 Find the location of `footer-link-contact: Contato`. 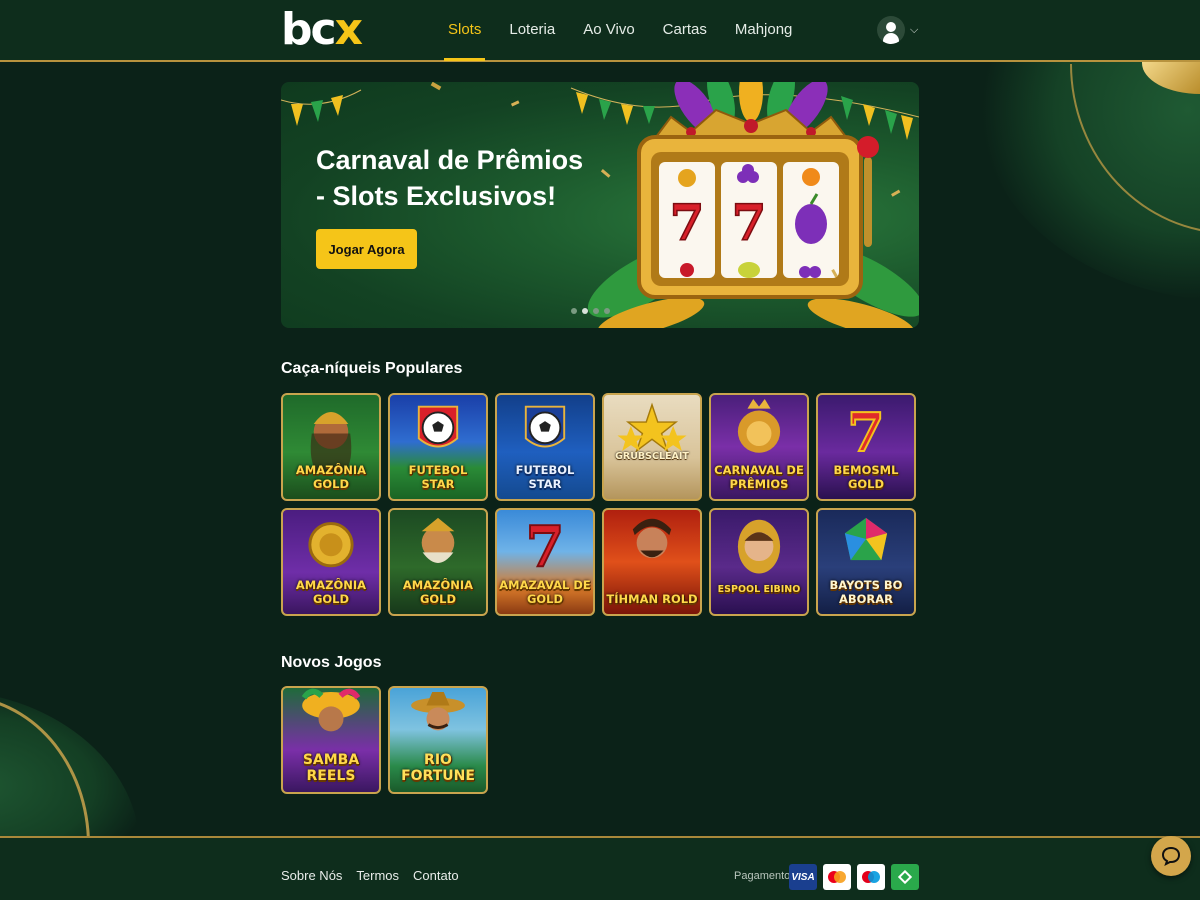

footer-link-contact: Contato is located at coordinates (436, 875).